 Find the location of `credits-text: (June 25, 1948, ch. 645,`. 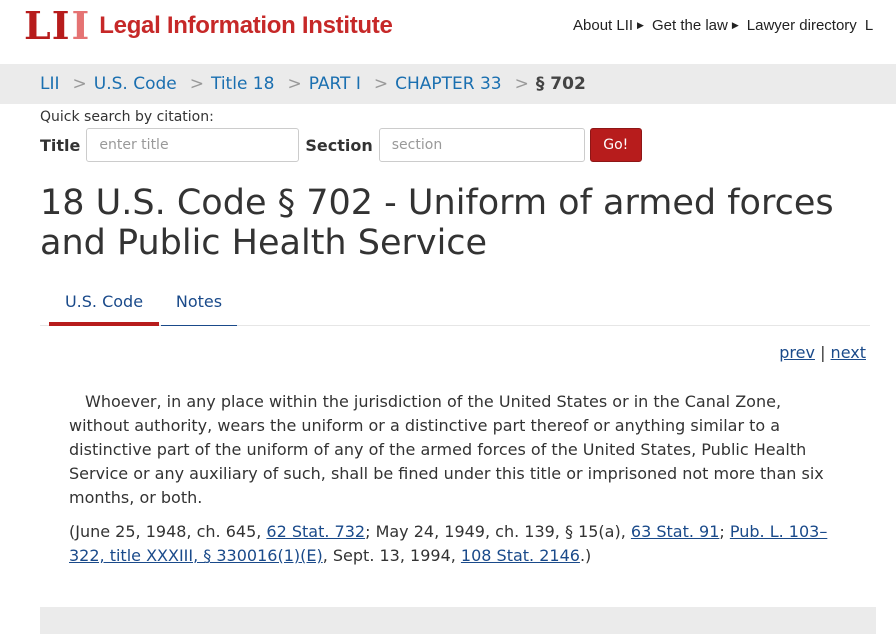

credits-text: (June 25, 1948, ch. 645, is located at coordinates (168, 531).